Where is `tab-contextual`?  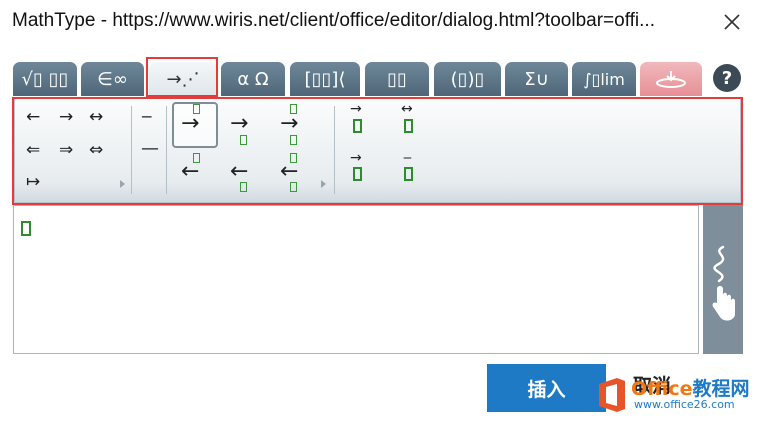 tab-contextual is located at coordinates (671, 79).